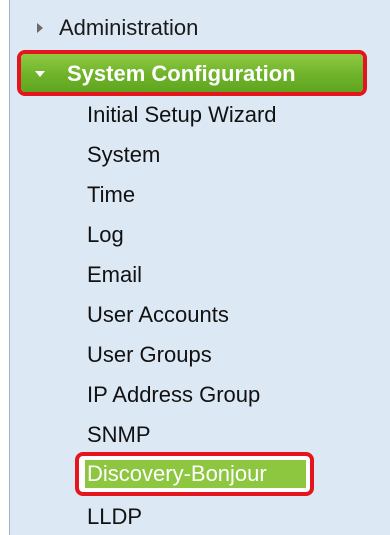  Describe the element at coordinates (114, 517) in the screenshot. I see `submenu-item-lldp: LLDP` at that location.